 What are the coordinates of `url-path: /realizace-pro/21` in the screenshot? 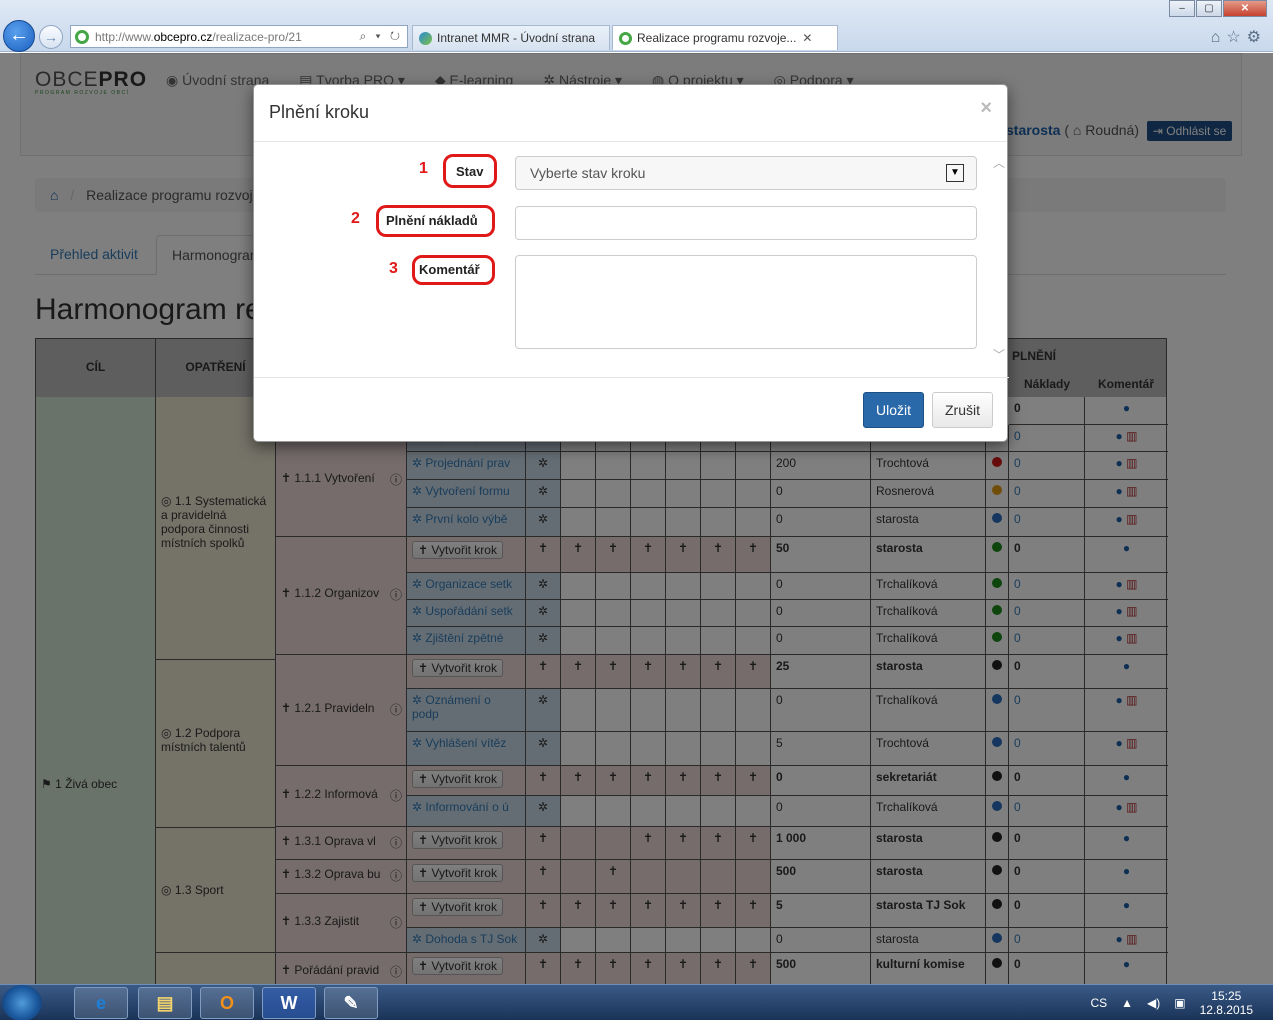 It's located at (257, 36).